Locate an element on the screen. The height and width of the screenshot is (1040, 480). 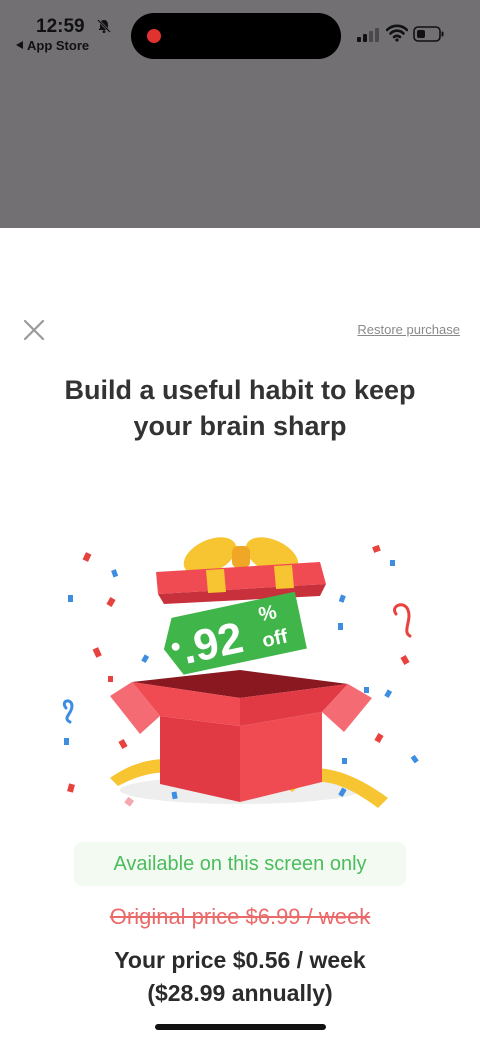
battery-icon is located at coordinates (428, 34).